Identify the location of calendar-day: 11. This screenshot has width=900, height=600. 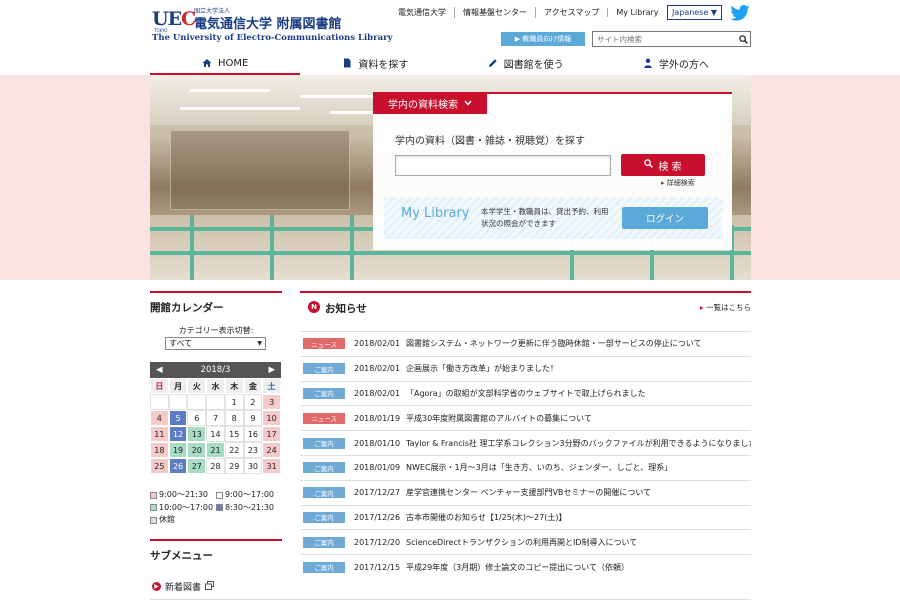
(159, 434).